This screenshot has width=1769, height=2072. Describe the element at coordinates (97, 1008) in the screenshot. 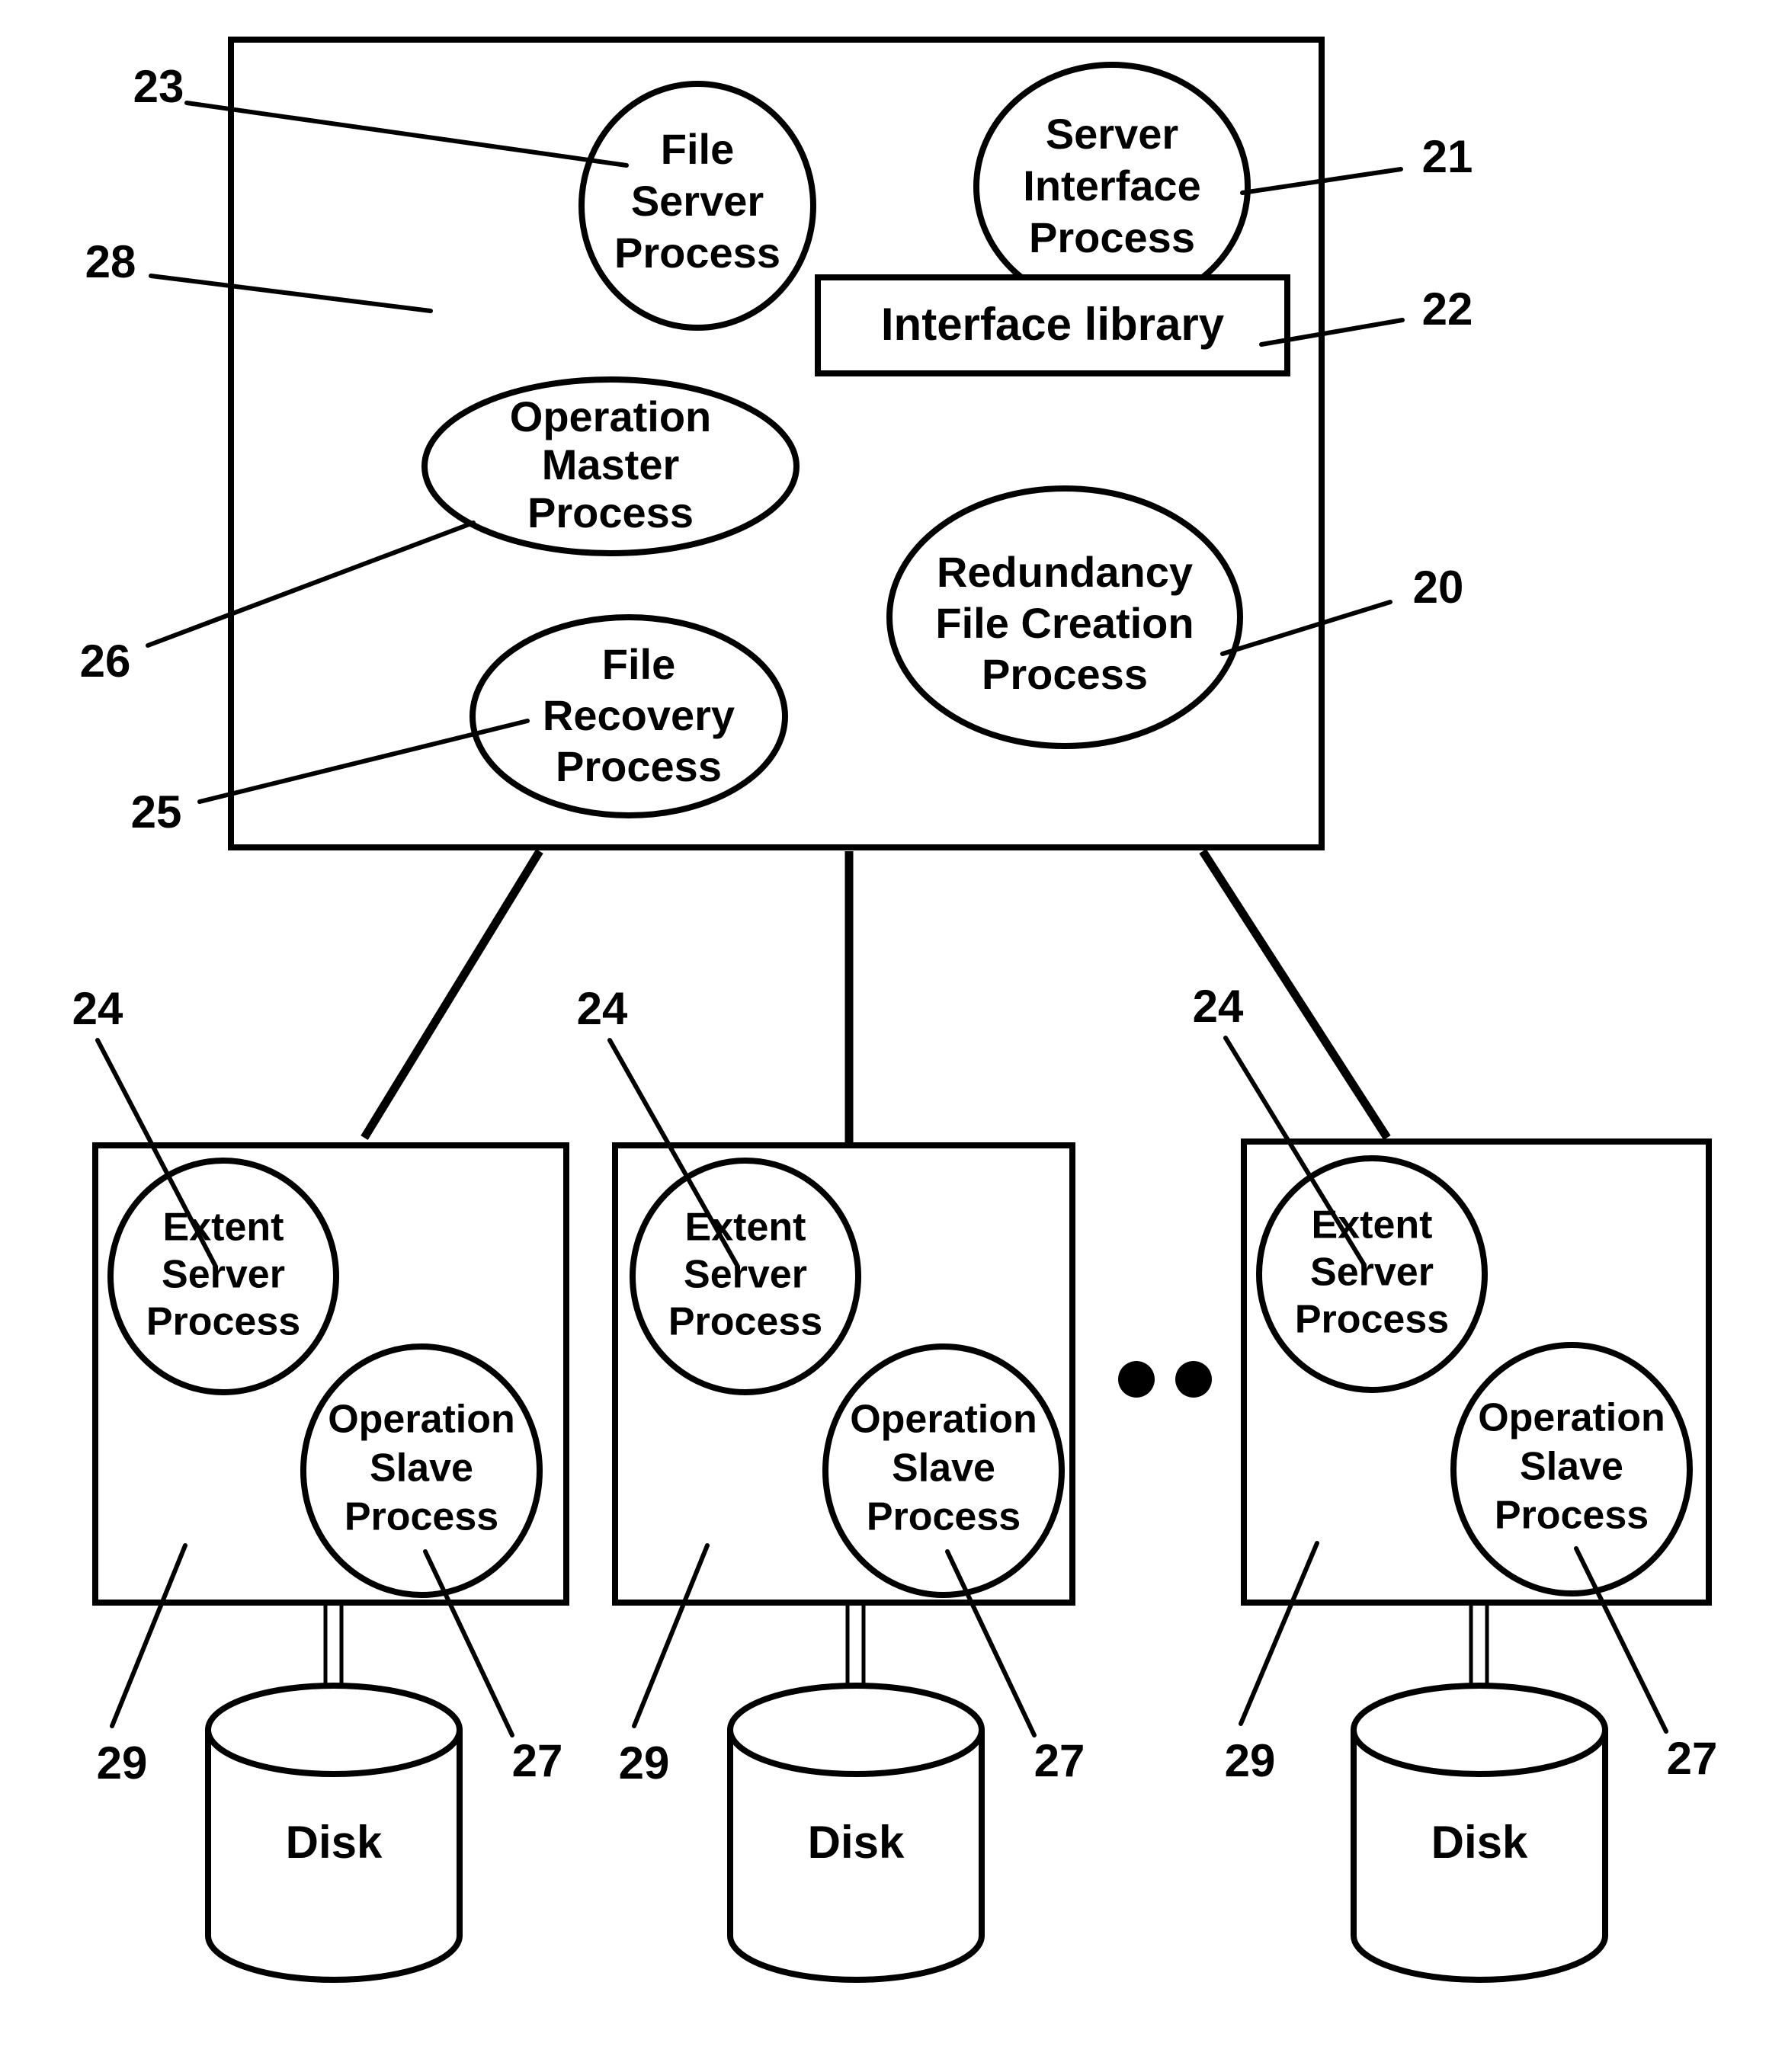

I see `ref-number-24-1: 24` at that location.